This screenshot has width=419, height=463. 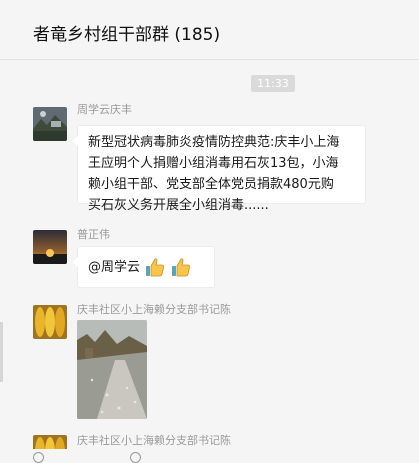 I want to click on input-toolbar, so click(x=209, y=453).